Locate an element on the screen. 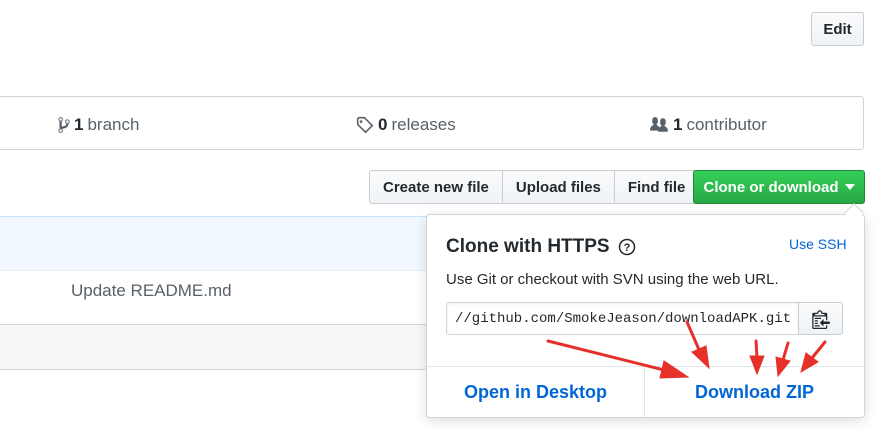  copy-url-button is located at coordinates (820, 318).